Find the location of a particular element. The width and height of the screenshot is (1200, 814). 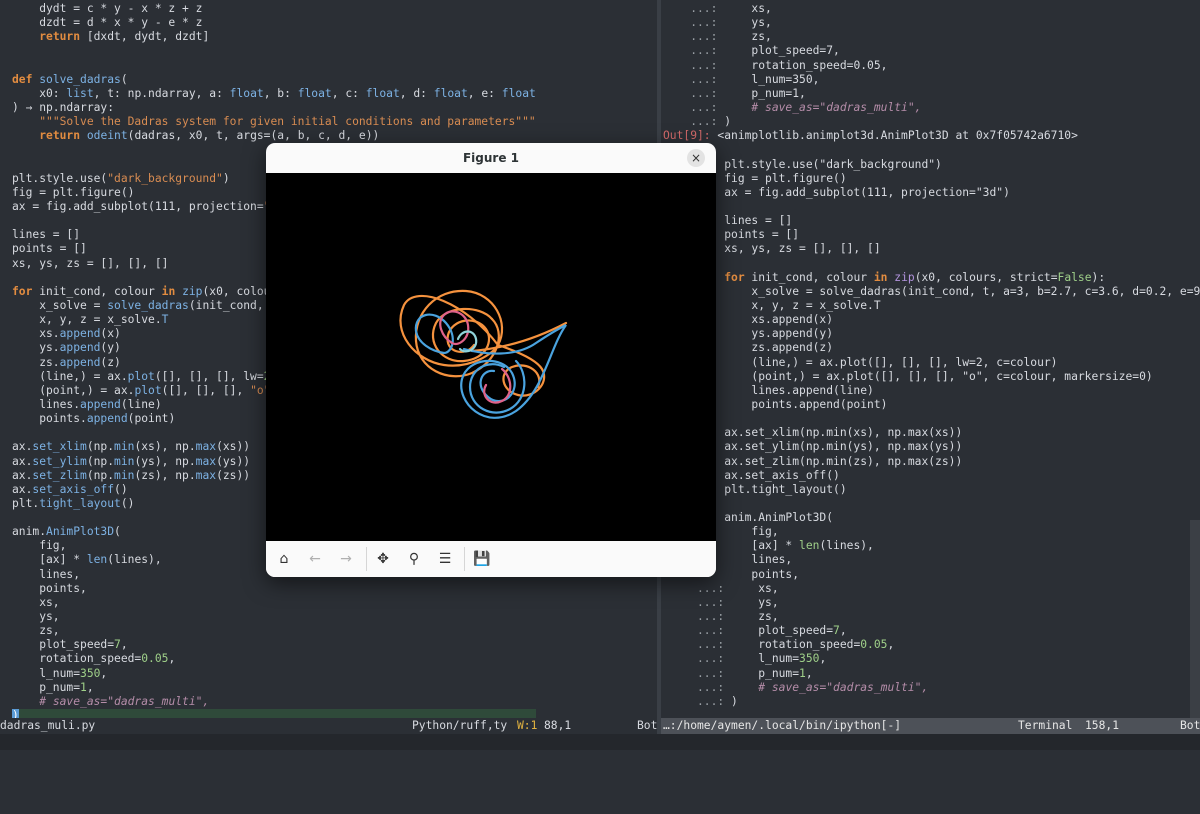

terminal-line: [ax] * len(lines), is located at coordinates (931, 546).